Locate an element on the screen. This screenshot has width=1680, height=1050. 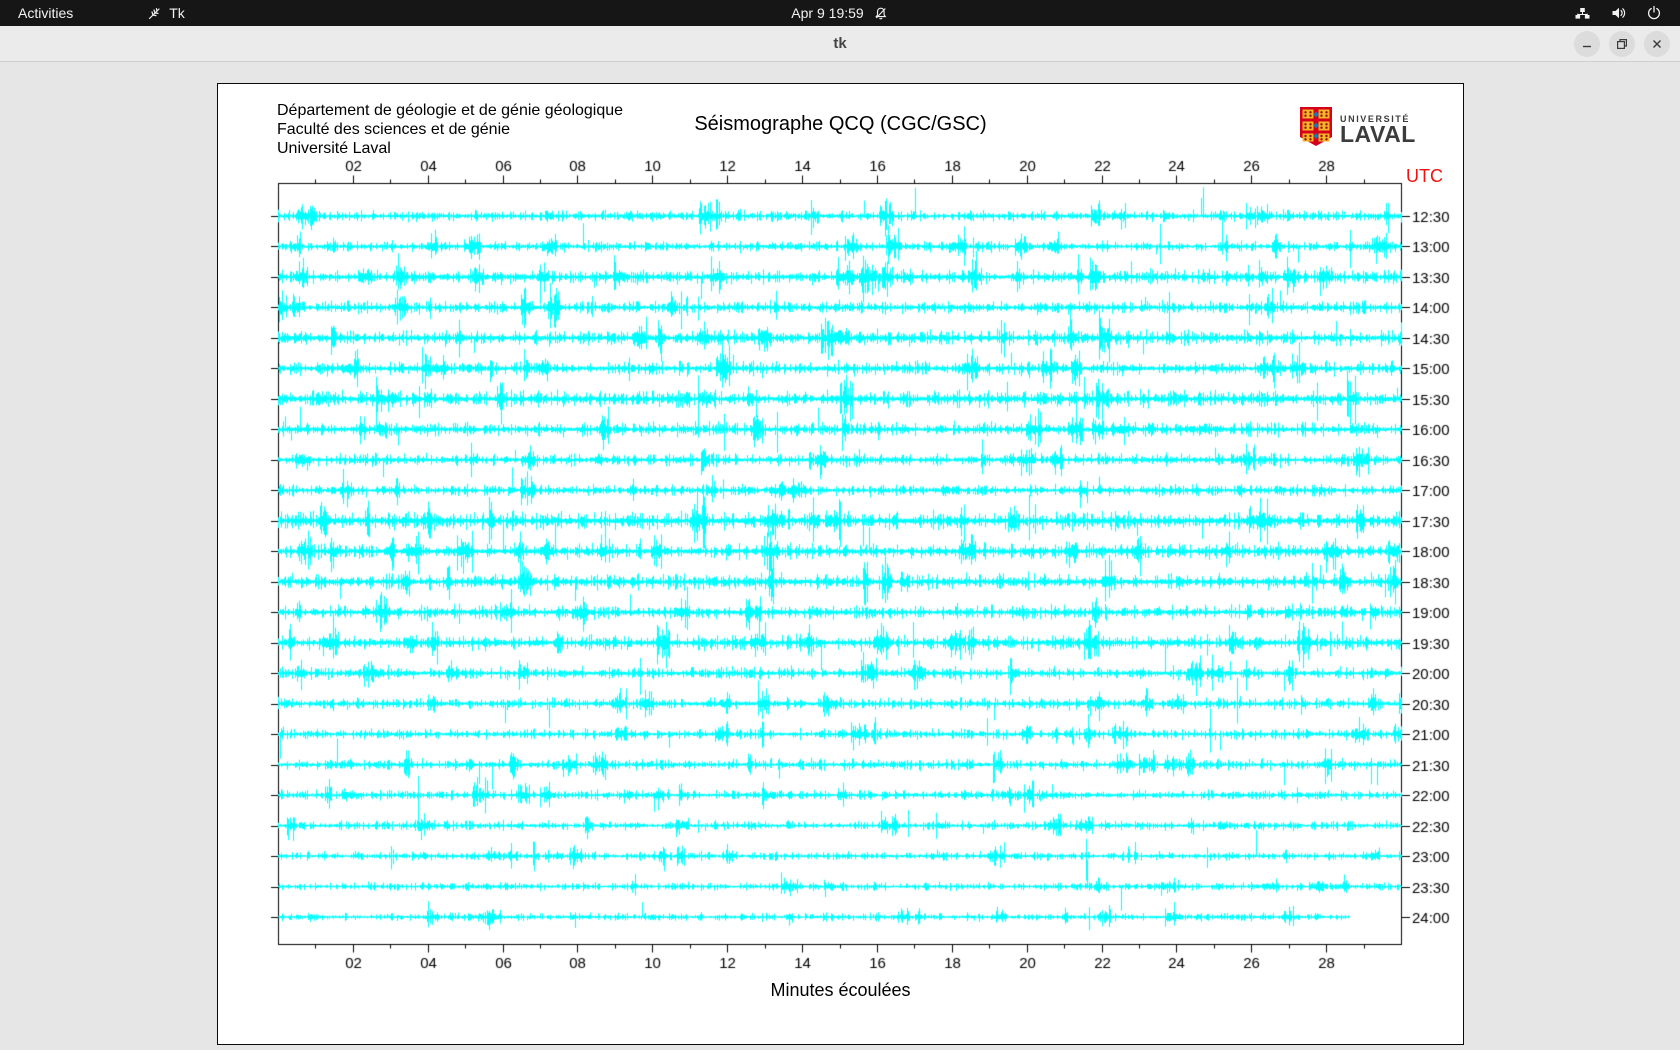
activities-button: Activities is located at coordinates (45, 13).